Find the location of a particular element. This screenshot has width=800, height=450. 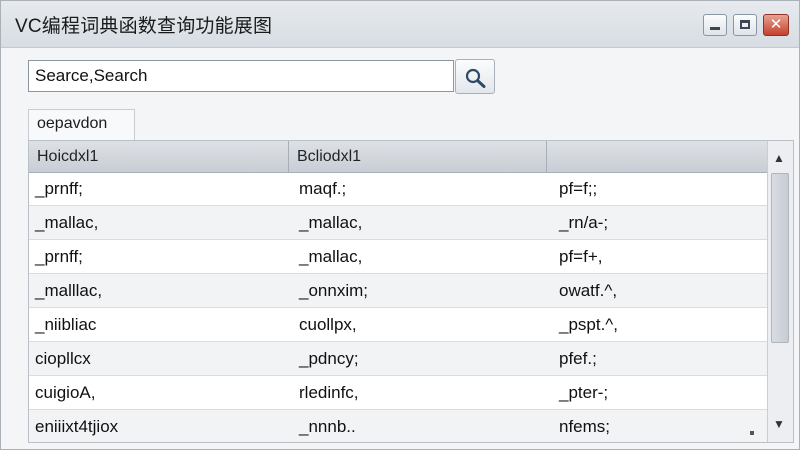

table-cell: pf=f+, is located at coordinates (581, 256).